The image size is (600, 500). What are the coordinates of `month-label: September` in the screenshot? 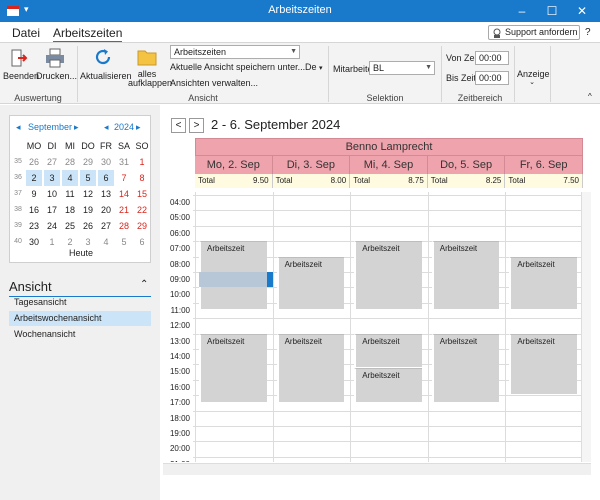 It's located at (50, 127).